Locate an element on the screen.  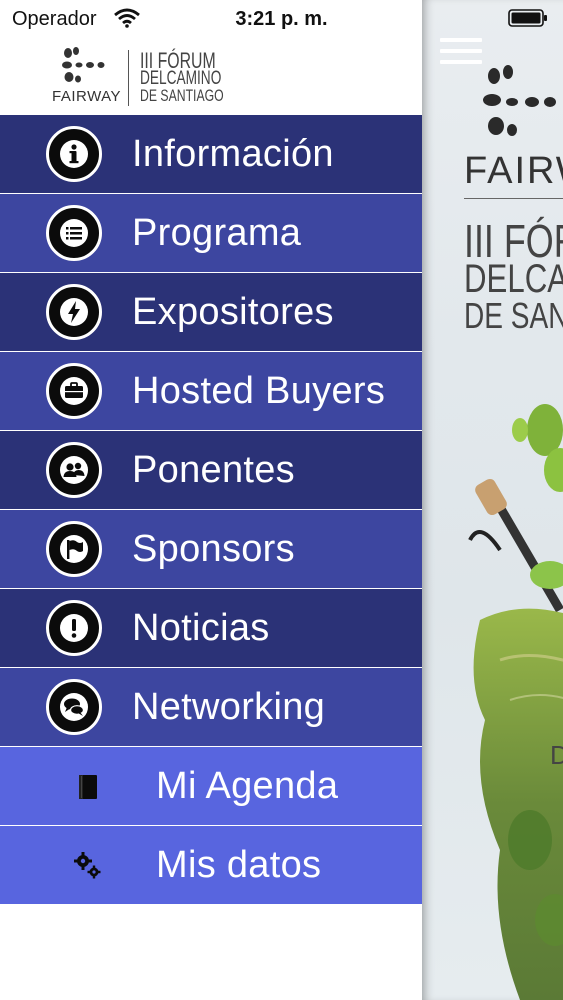
menu-item-label: Sponsors is located at coordinates (213, 549).